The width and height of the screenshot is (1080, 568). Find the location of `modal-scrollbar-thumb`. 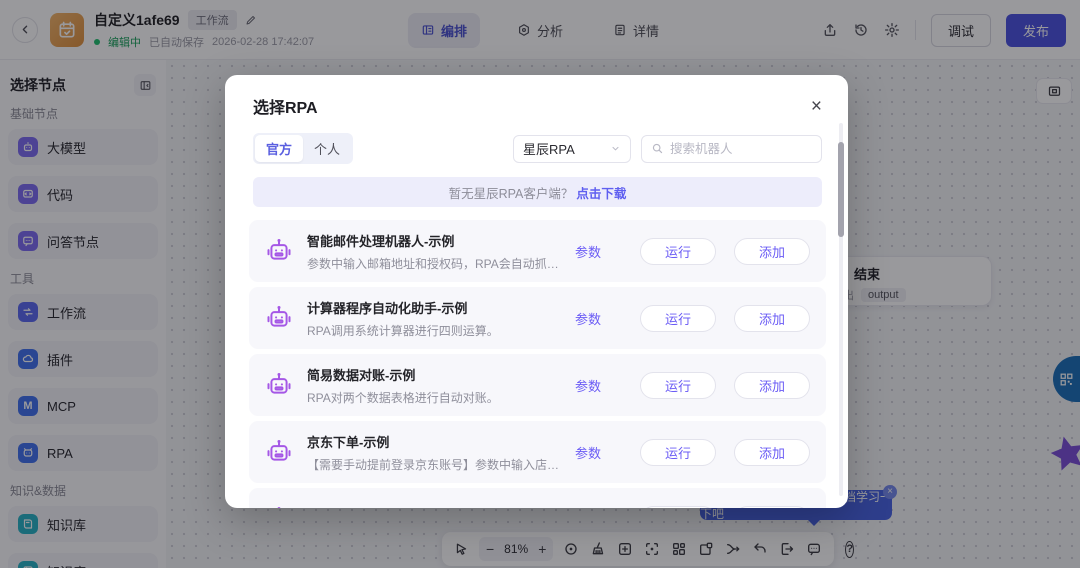

modal-scrollbar-thumb is located at coordinates (841, 189).